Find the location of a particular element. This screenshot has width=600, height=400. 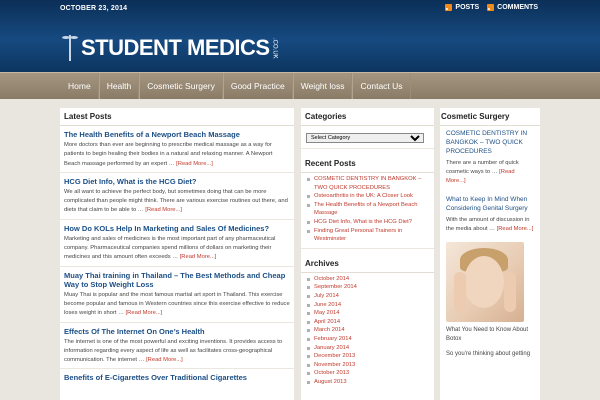

feed-links: POSTS COMMENTS is located at coordinates (491, 7).